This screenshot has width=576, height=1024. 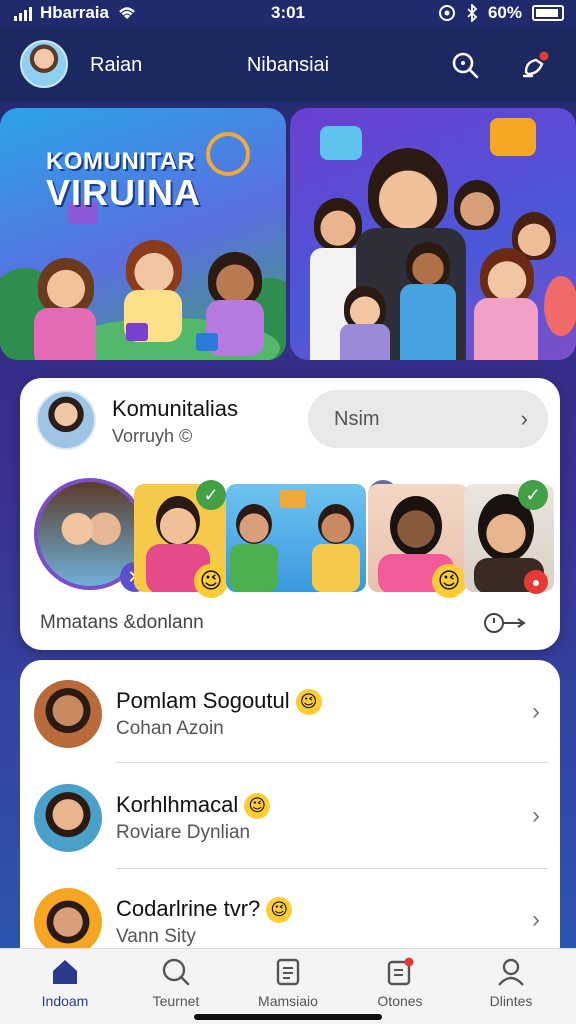 I want to click on app-header: Raian Nibansiai, so click(x=288, y=65).